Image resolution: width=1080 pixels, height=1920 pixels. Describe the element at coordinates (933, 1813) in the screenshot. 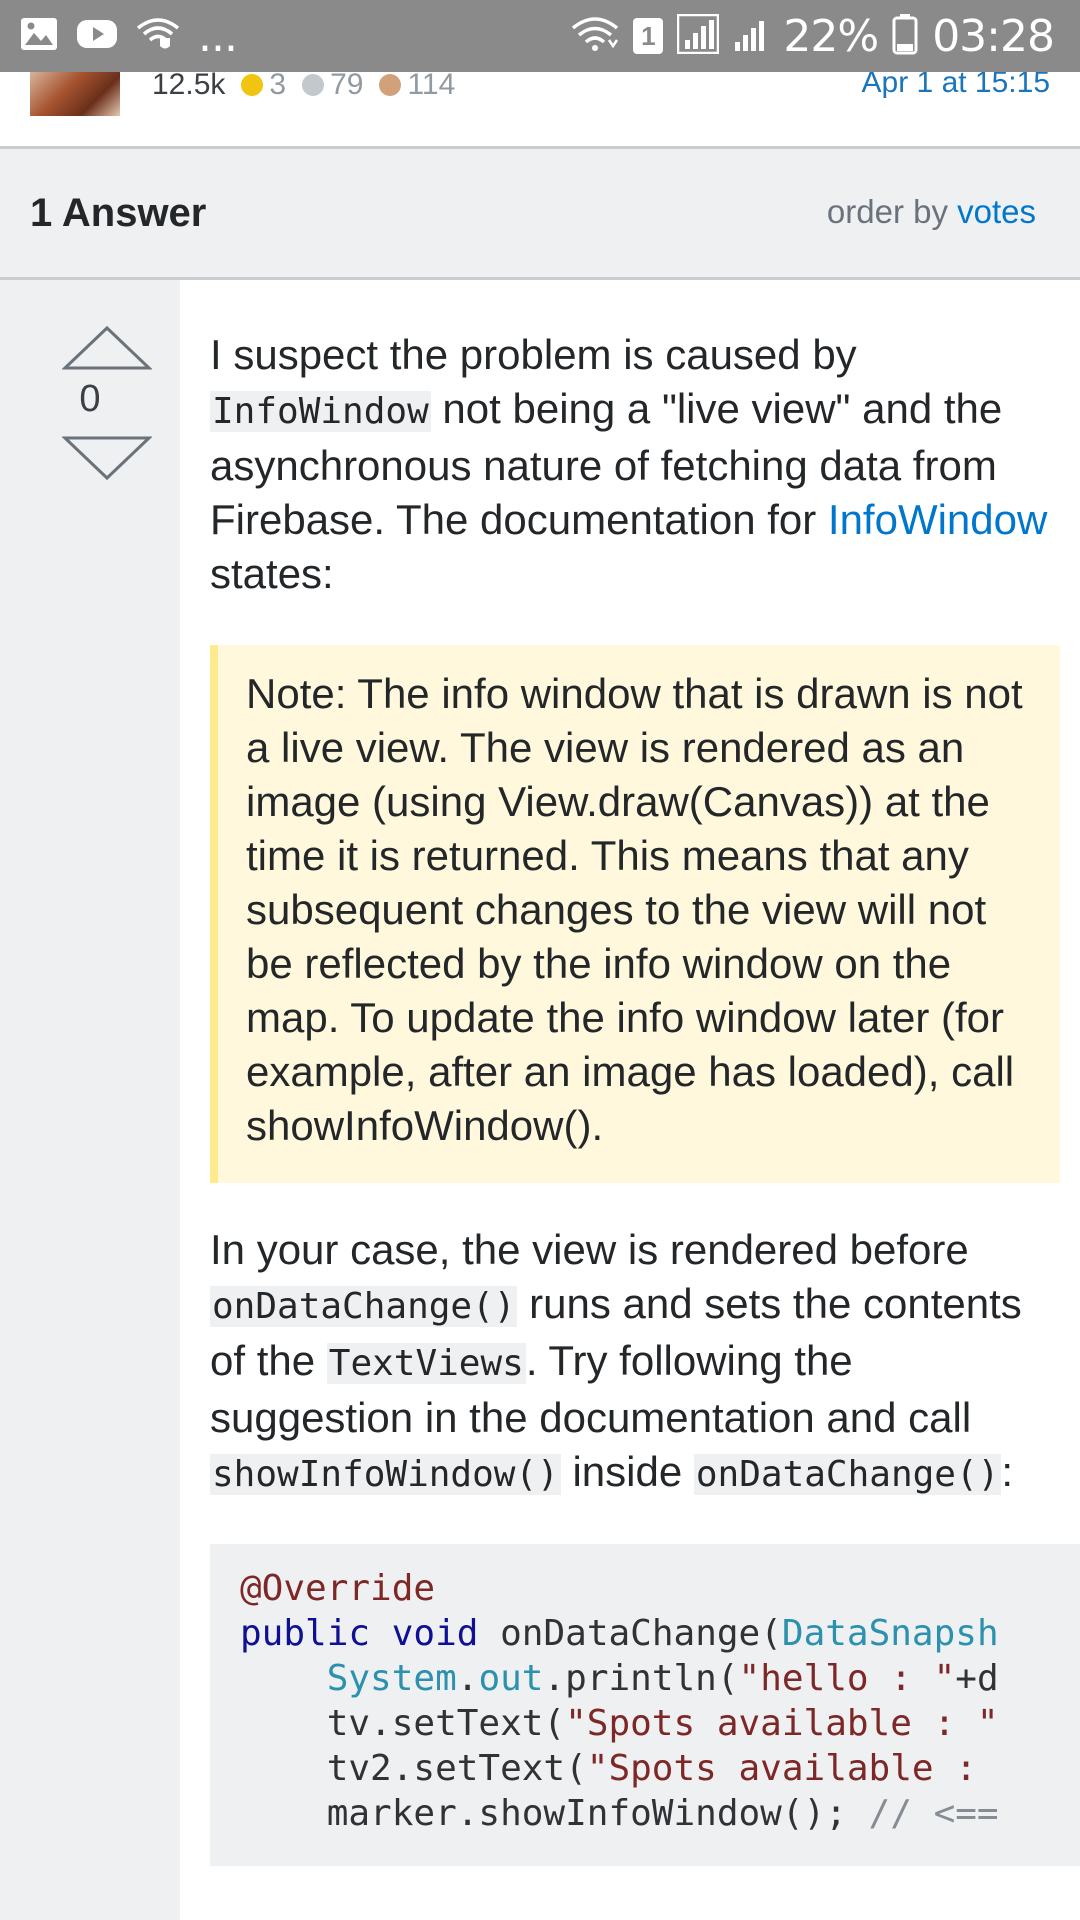

I see `code-comment: // <==` at that location.